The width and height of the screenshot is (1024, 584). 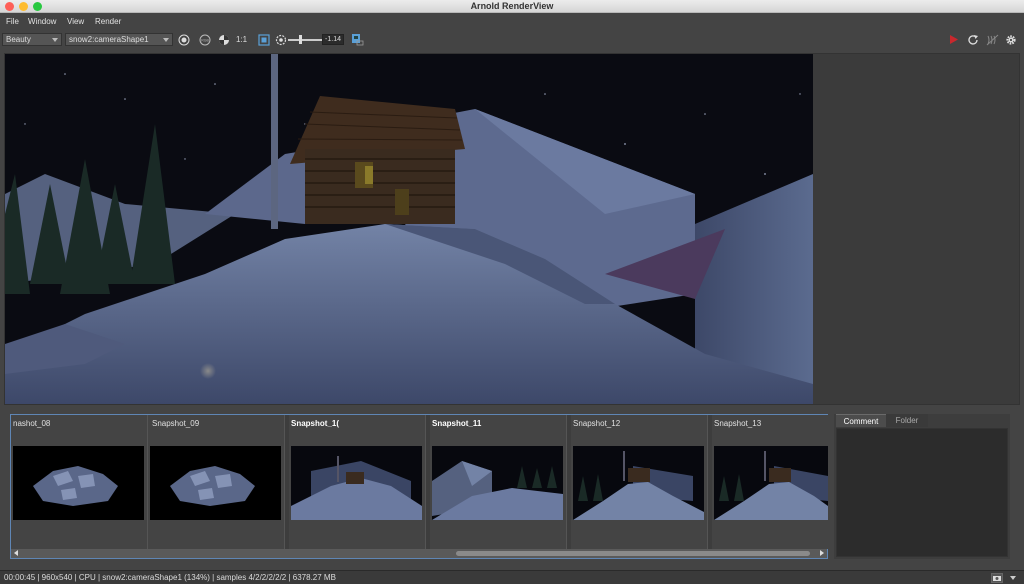 I want to click on window-title: Arnold RenderView, so click(x=512, y=6).